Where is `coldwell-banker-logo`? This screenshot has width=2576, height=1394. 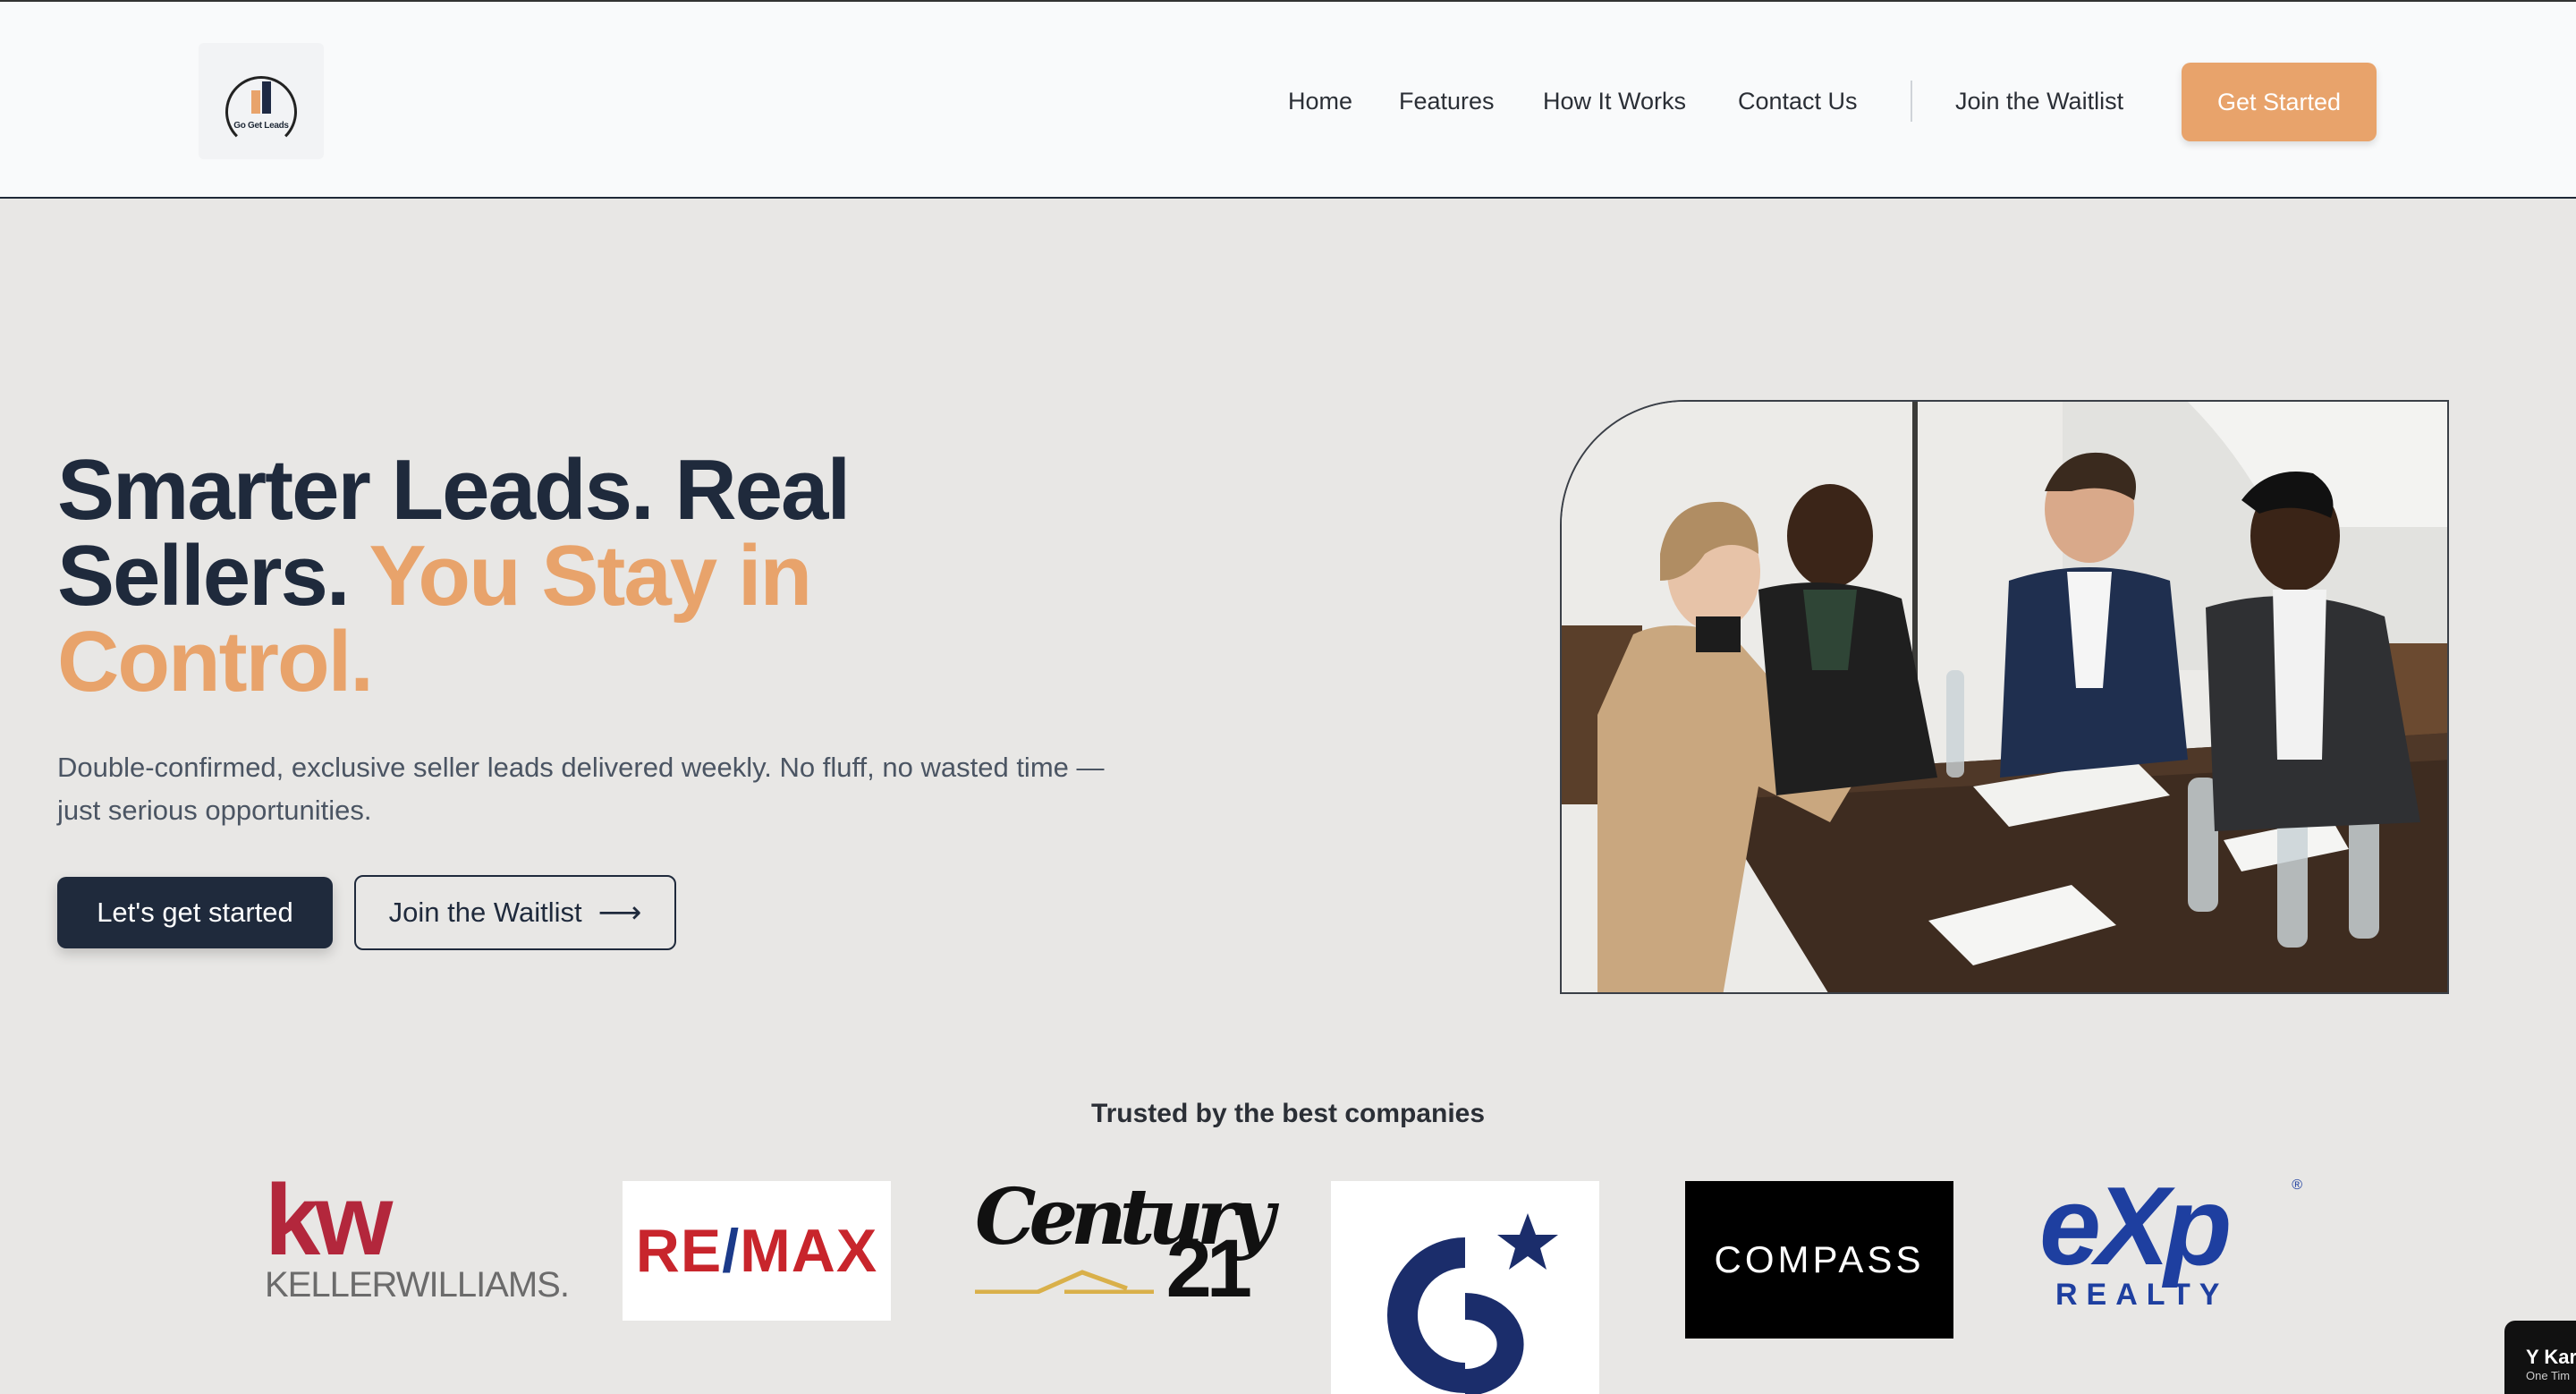 coldwell-banker-logo is located at coordinates (1465, 1287).